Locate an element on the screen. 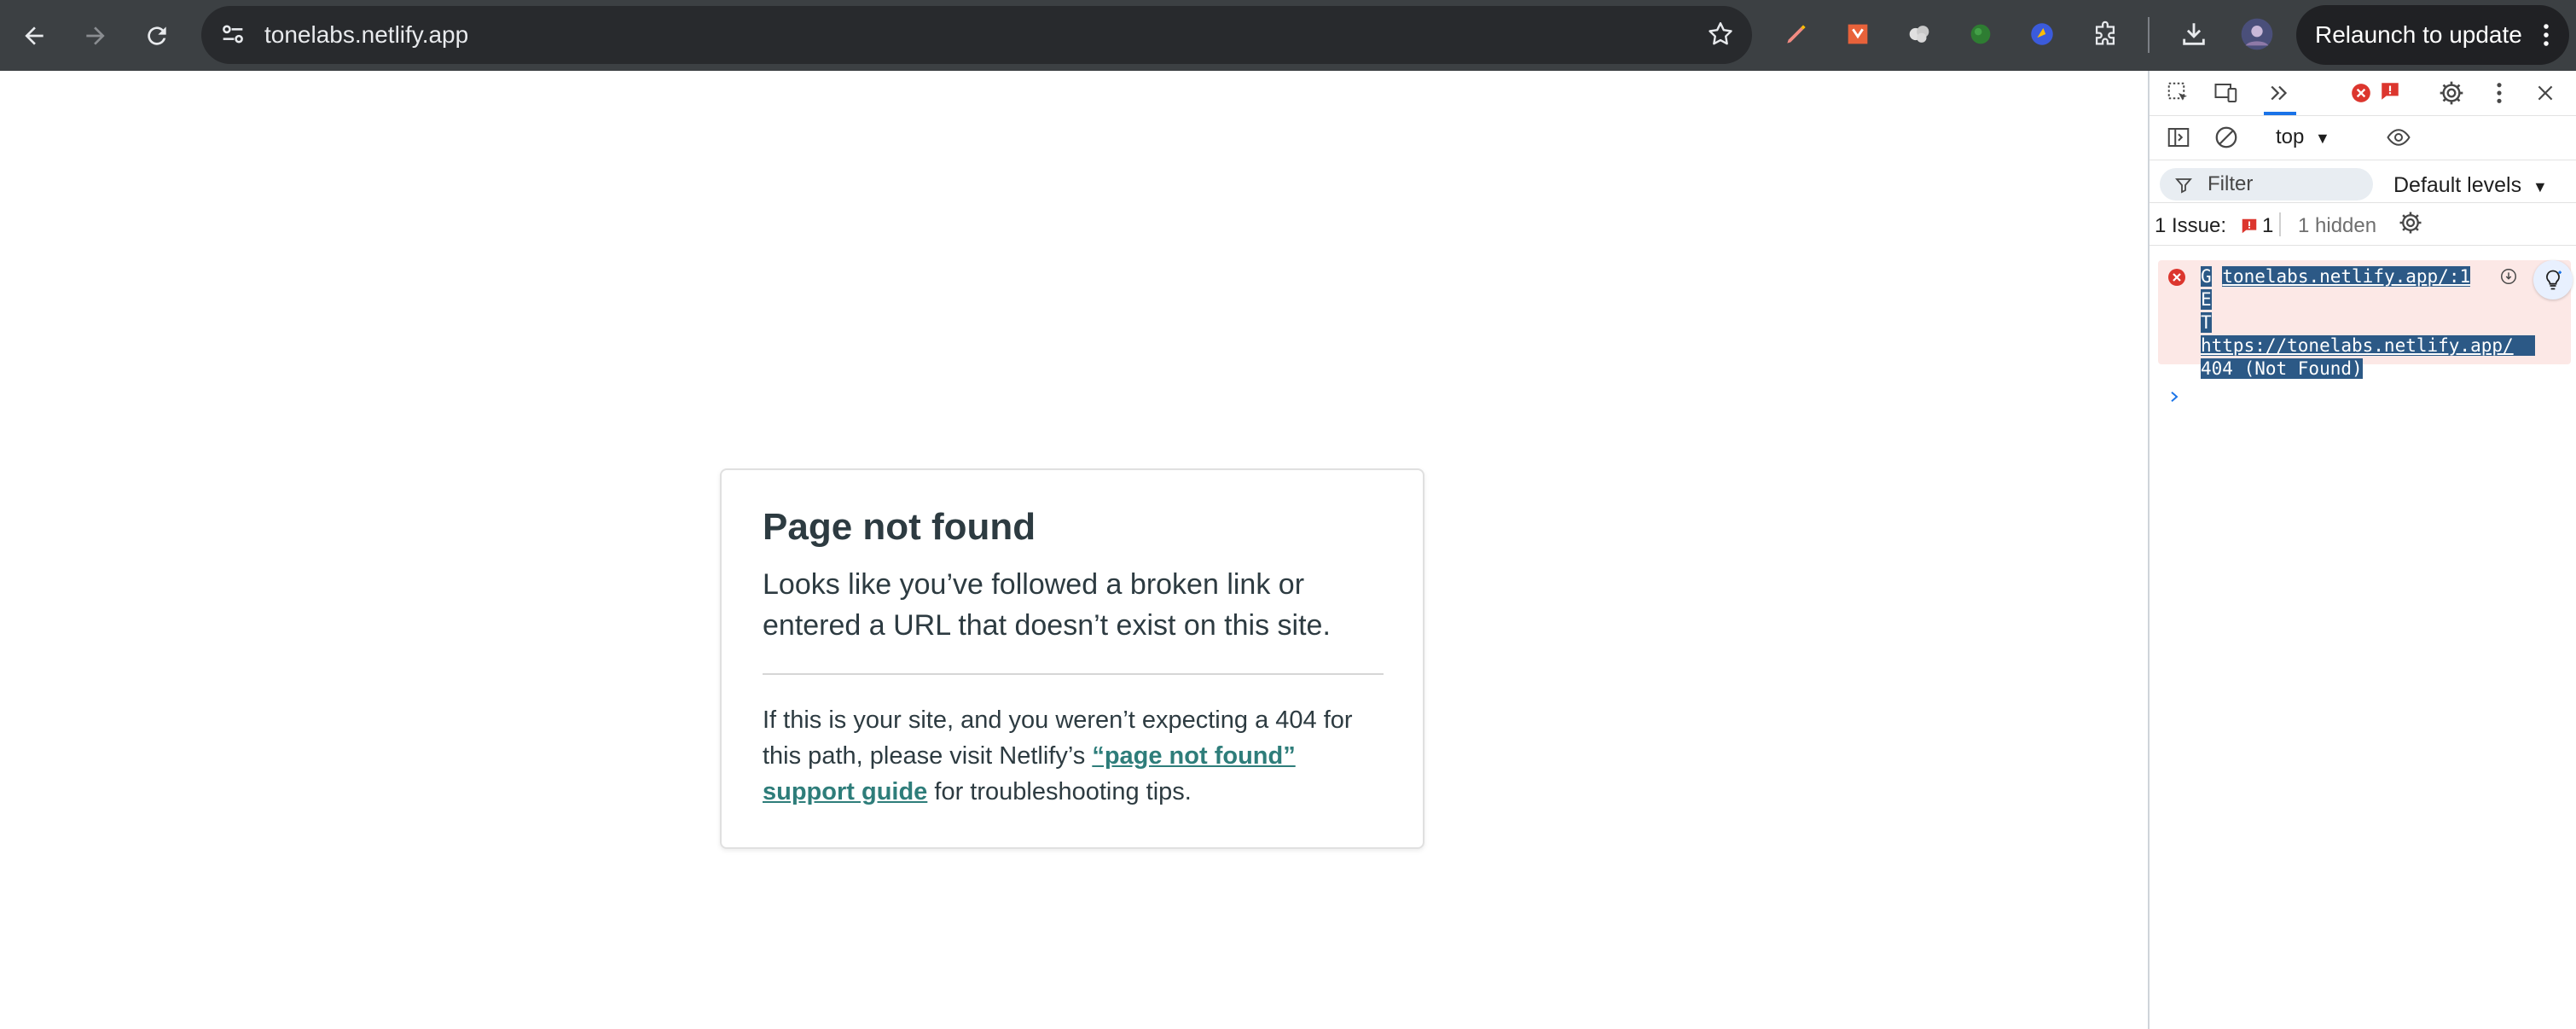  browser-toolbar: tonelabs.netlify.app Relaunch to update is located at coordinates (1288, 35).